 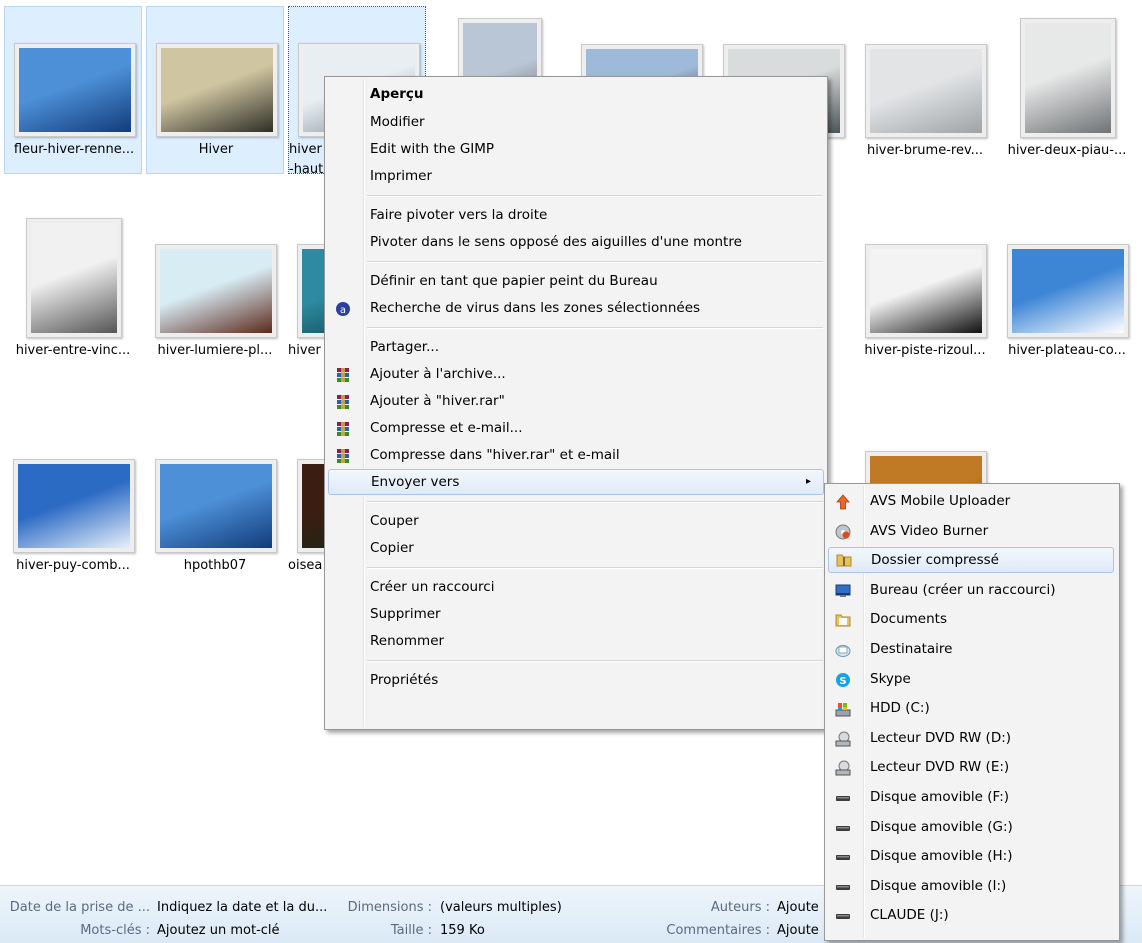 I want to click on menu-item-label: Renommer, so click(x=407, y=641).